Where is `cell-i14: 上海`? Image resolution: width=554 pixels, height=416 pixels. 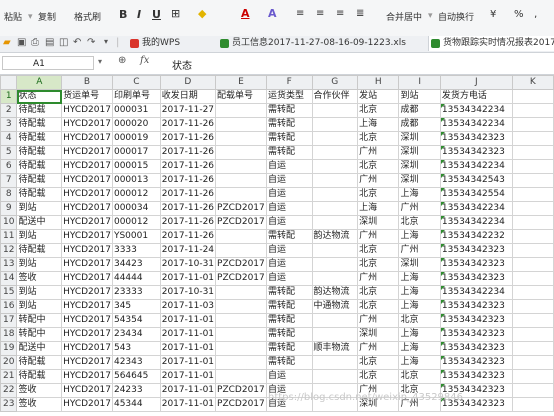
cell-i14: 上海 is located at coordinates (419, 278).